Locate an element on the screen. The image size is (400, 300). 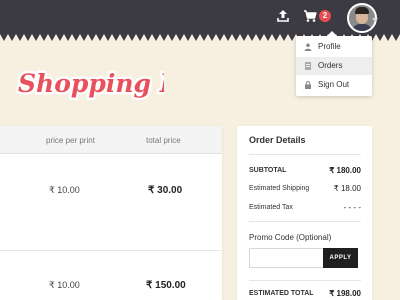
user-icon is located at coordinates (308, 47).